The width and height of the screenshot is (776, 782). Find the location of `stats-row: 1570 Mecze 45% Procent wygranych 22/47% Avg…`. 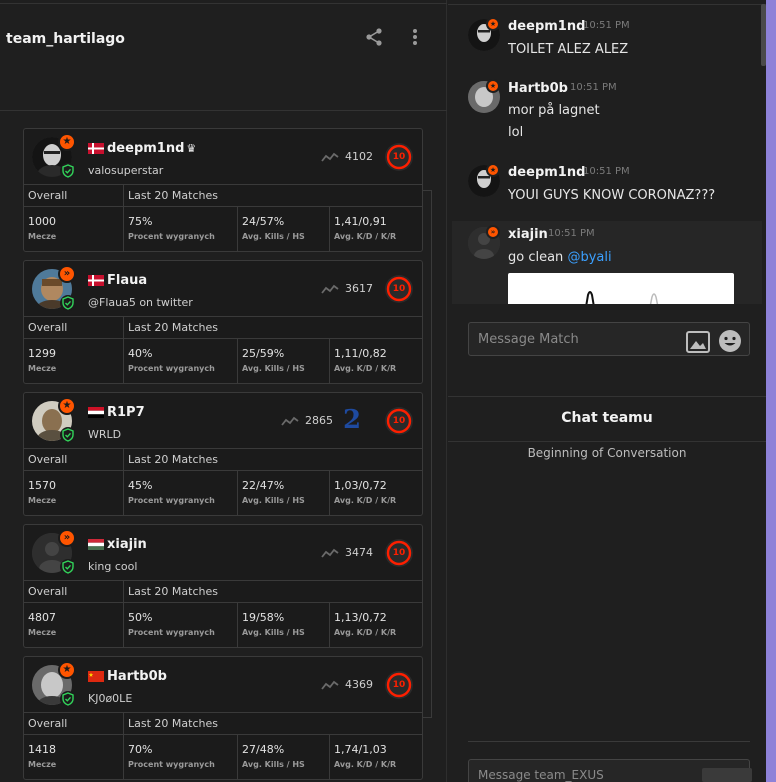

stats-row: 1570 Mecze 45% Procent wygranych 22/47% Avg… is located at coordinates (223, 493).